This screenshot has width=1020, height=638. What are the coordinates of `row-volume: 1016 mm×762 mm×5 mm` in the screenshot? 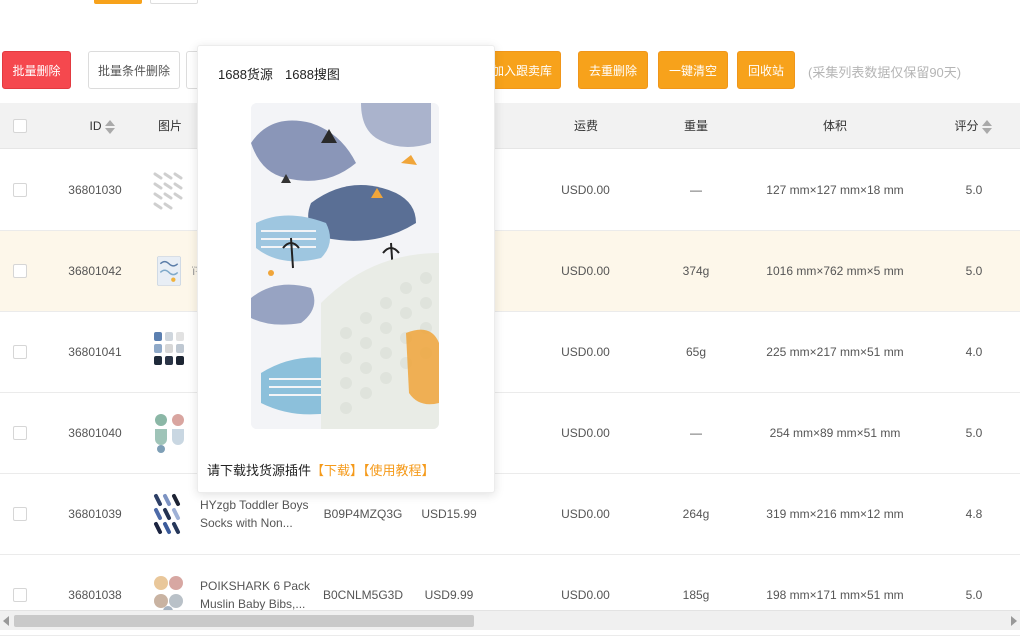 It's located at (835, 271).